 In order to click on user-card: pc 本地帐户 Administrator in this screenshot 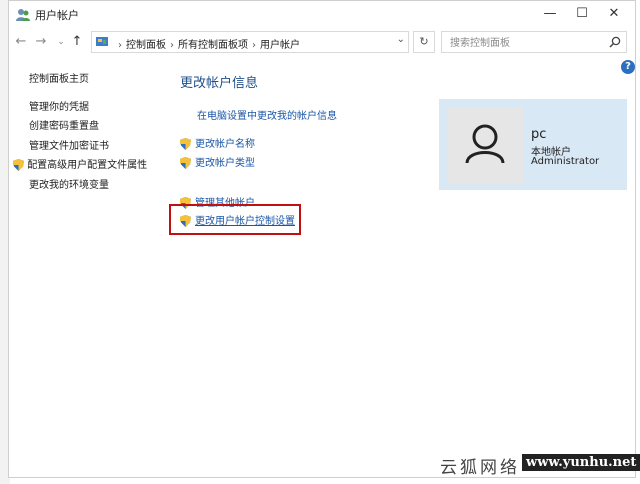, I will do `click(533, 144)`.